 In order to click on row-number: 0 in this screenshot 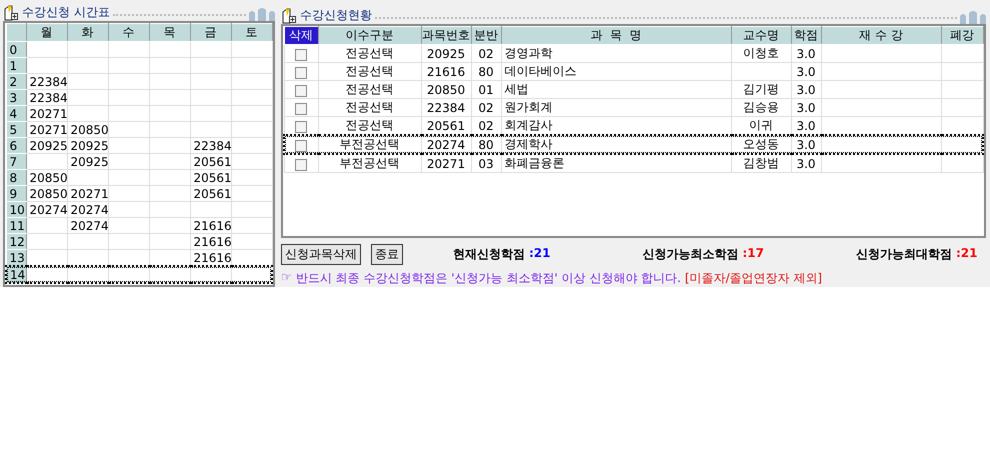, I will do `click(16, 50)`.